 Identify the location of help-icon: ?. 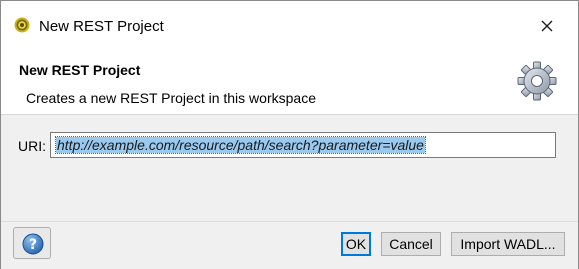
(33, 244).